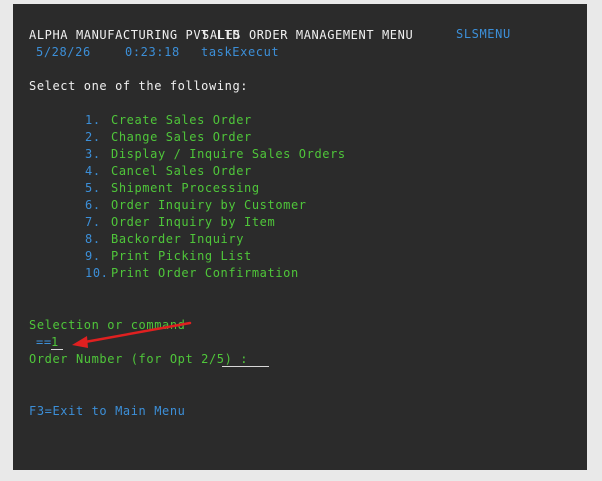 This screenshot has height=481, width=602. I want to click on menu-option-9: 9. Print Picking List, so click(168, 256).